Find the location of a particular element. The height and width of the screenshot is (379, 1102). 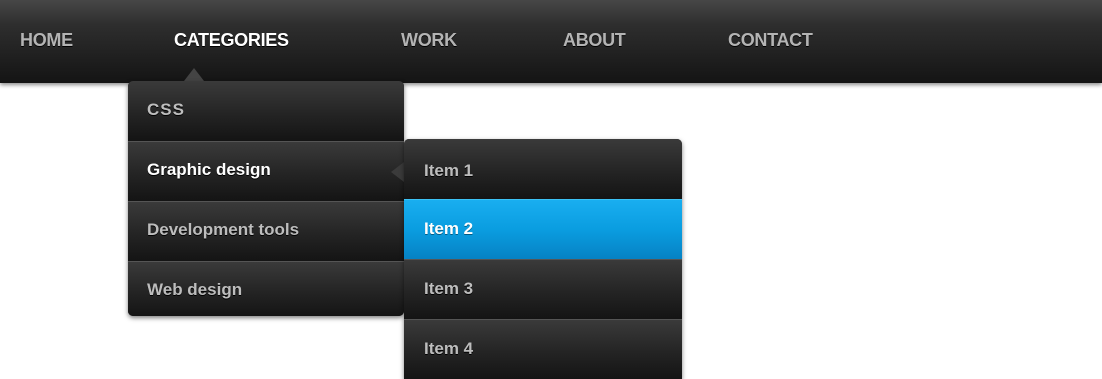

nav-item-home: HOME is located at coordinates (46, 40).